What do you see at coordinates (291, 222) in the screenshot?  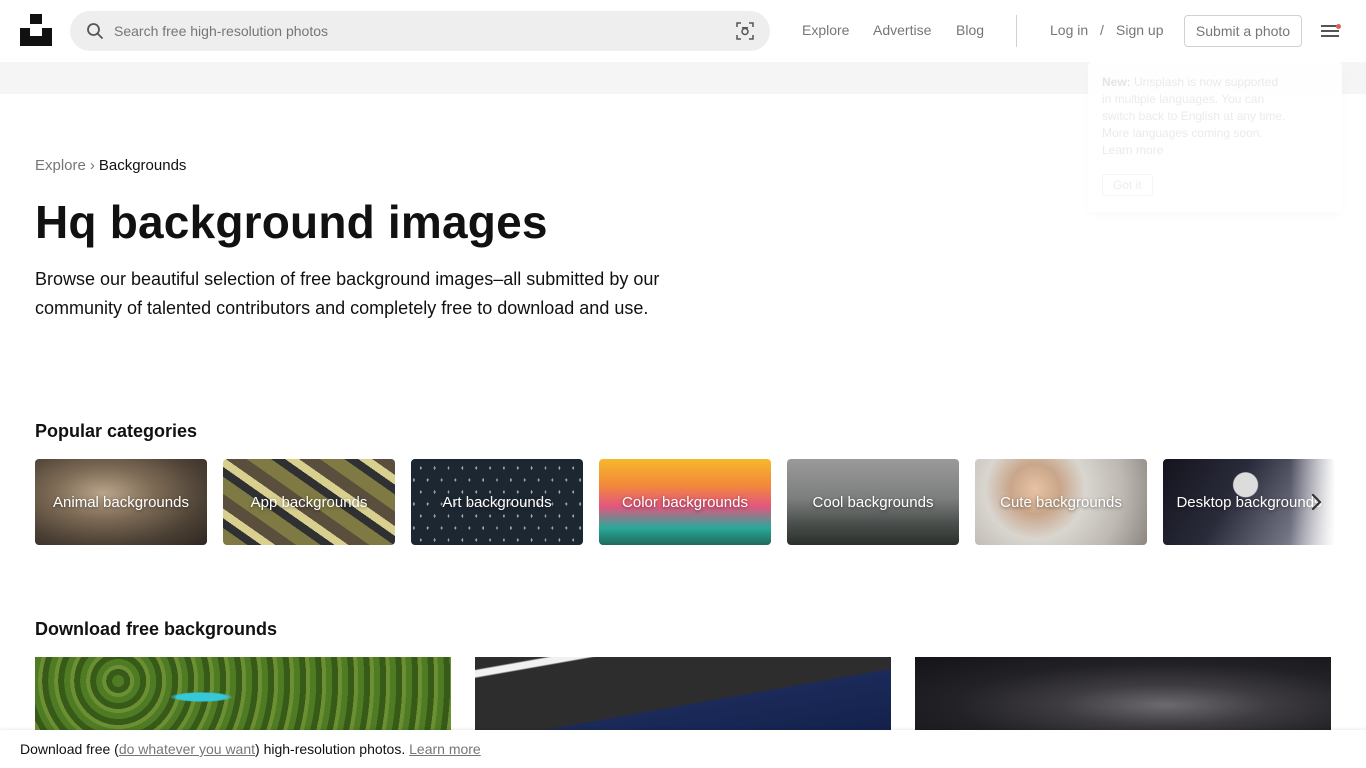 I see `page-title: Hq background images` at bounding box center [291, 222].